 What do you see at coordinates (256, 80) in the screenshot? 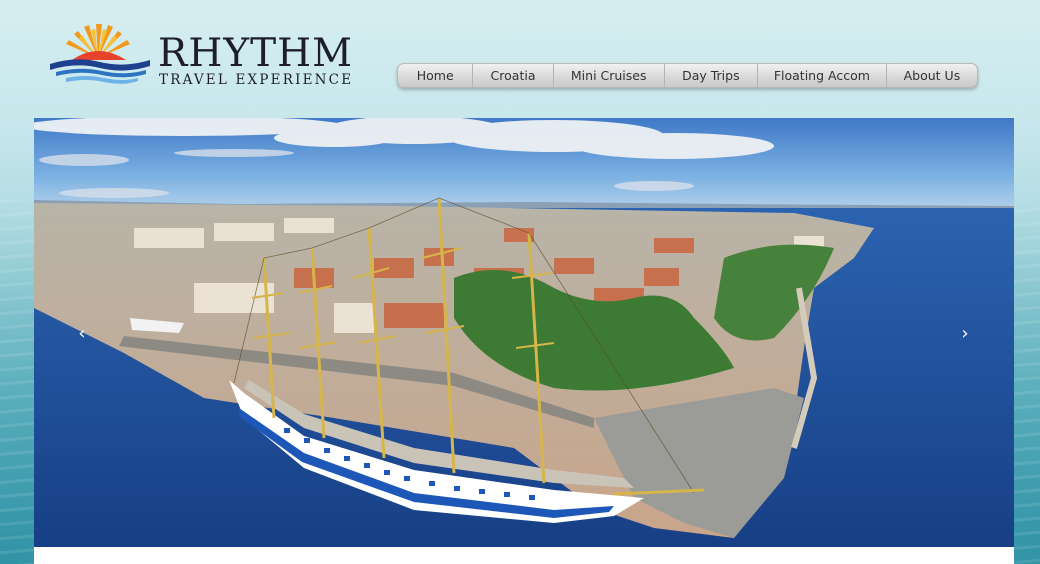
I see `logo-subtitle: TRAVEL EXPERIENCE` at bounding box center [256, 80].